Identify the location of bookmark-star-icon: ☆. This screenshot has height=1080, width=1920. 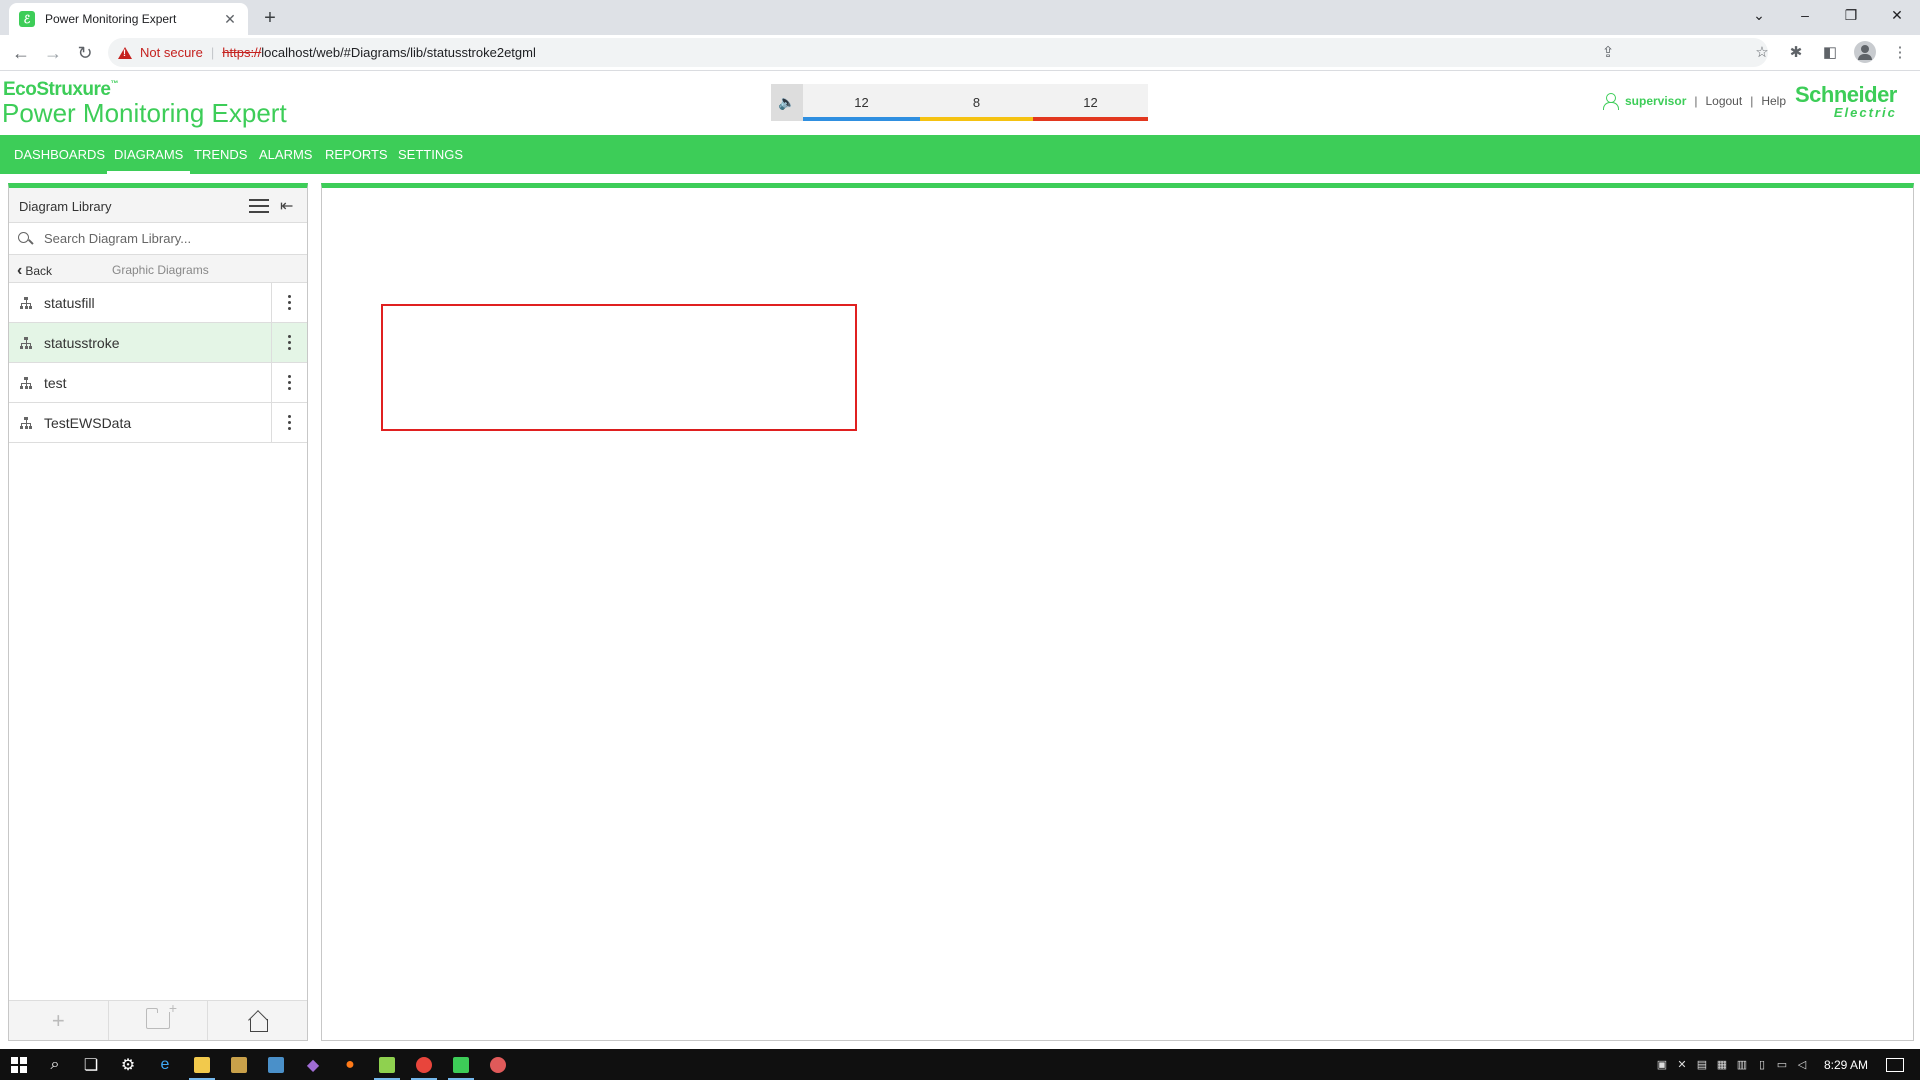
(1762, 52).